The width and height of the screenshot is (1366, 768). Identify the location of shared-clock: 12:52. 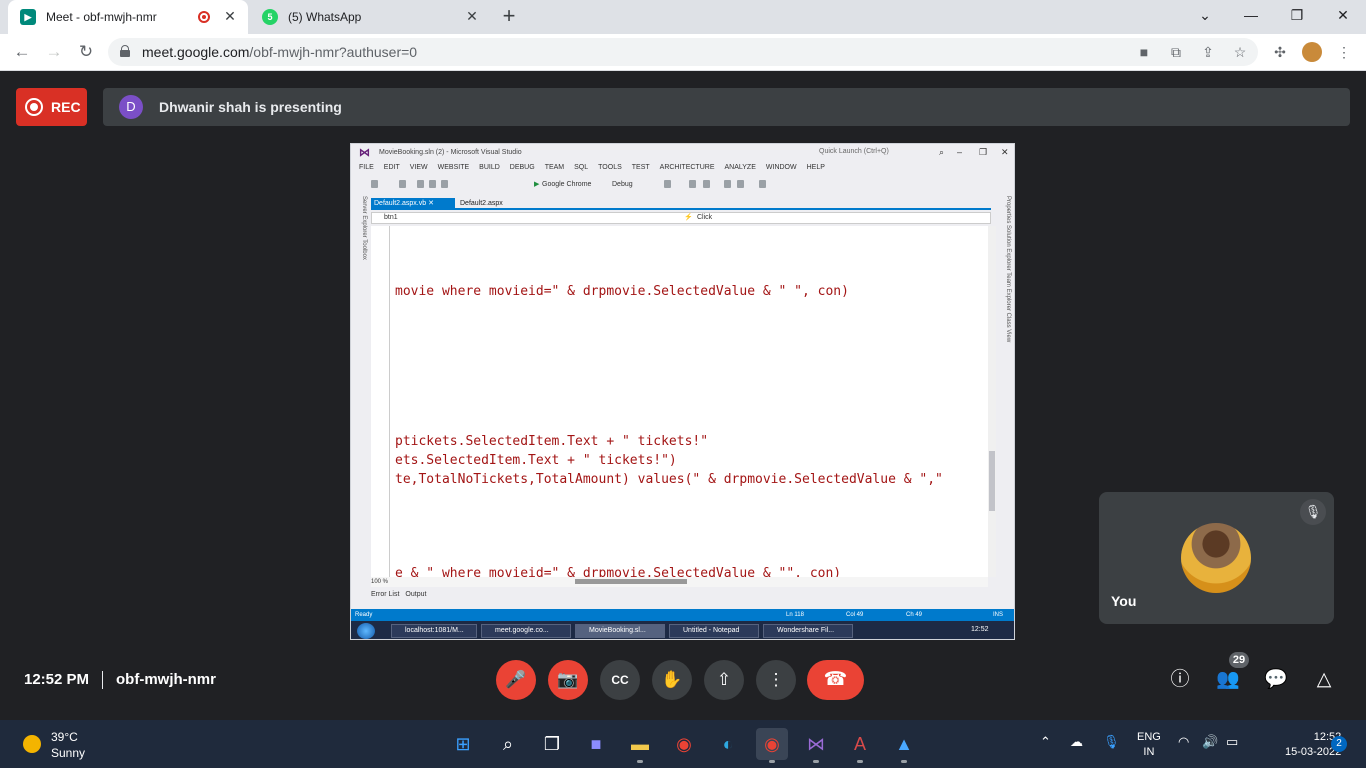
(980, 629).